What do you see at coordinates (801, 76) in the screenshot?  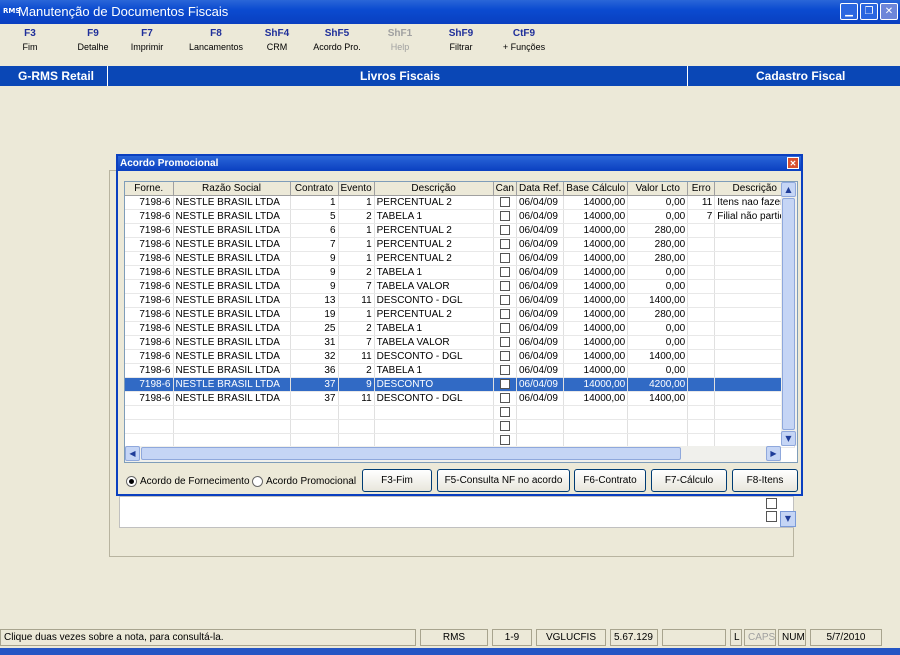 I see `header-right: Cadastro Fiscal` at bounding box center [801, 76].